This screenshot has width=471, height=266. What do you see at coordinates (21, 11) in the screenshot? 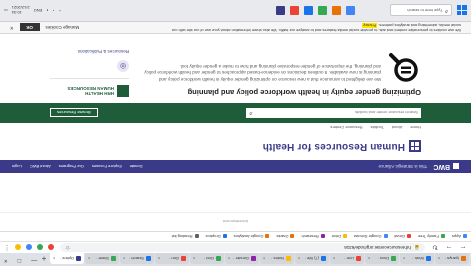
I see `clock: 10:34 2/12/2021` at bounding box center [21, 11].